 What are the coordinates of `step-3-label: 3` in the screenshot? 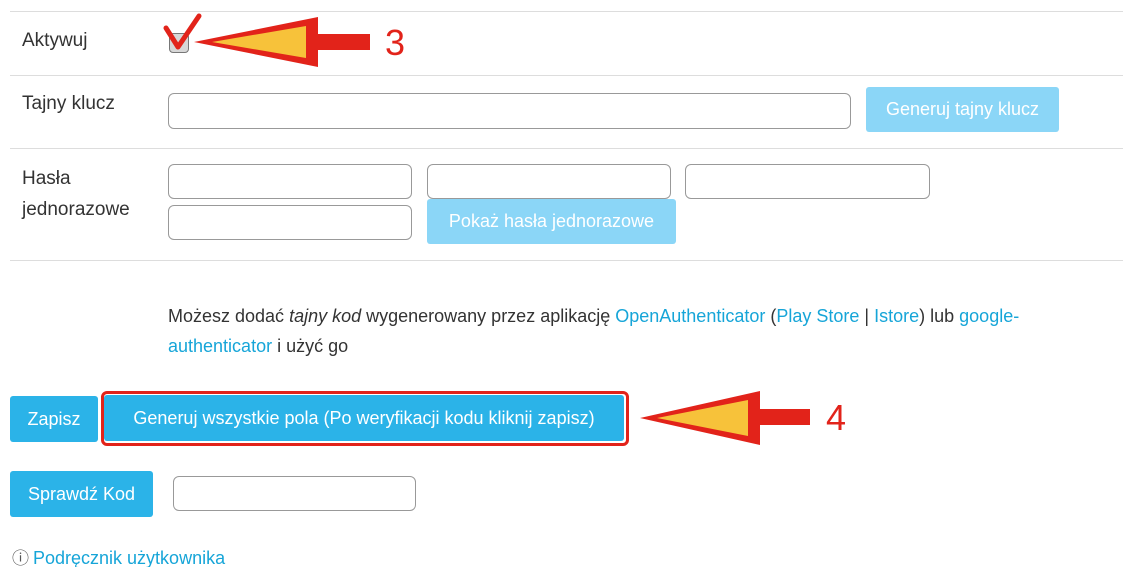 It's located at (395, 42).